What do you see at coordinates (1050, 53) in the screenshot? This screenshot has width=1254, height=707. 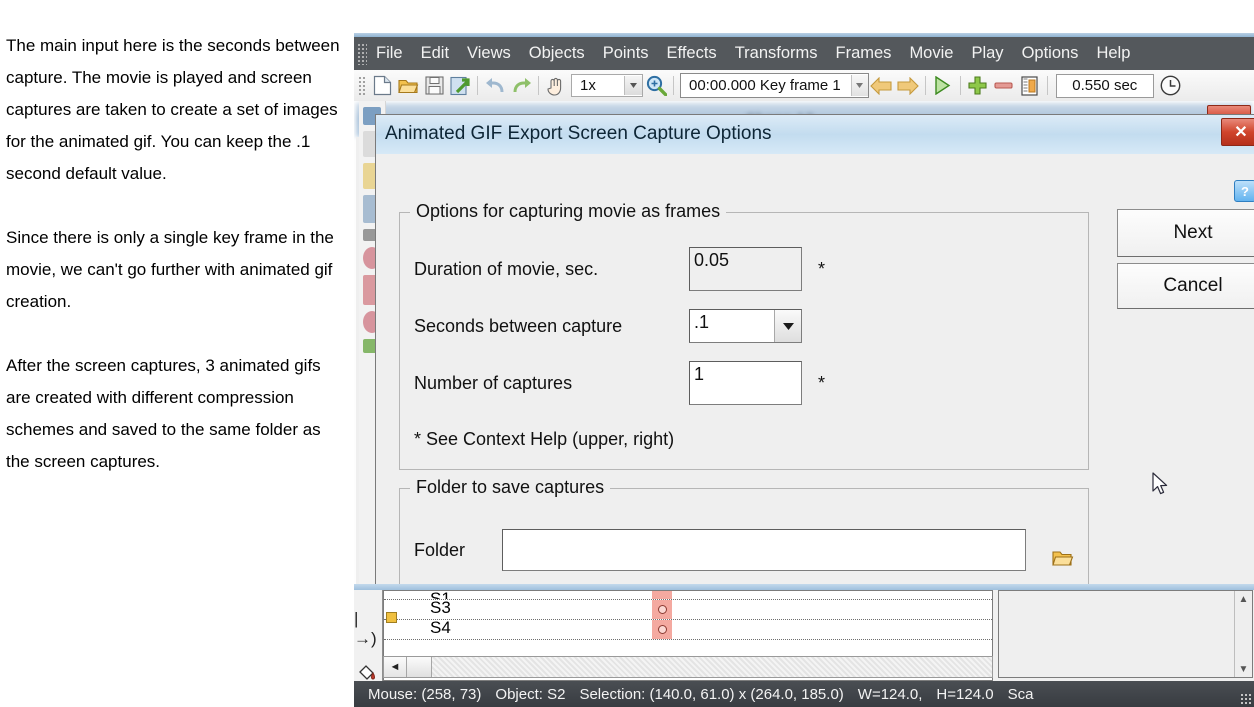 I see `menu-item-options: Options` at bounding box center [1050, 53].